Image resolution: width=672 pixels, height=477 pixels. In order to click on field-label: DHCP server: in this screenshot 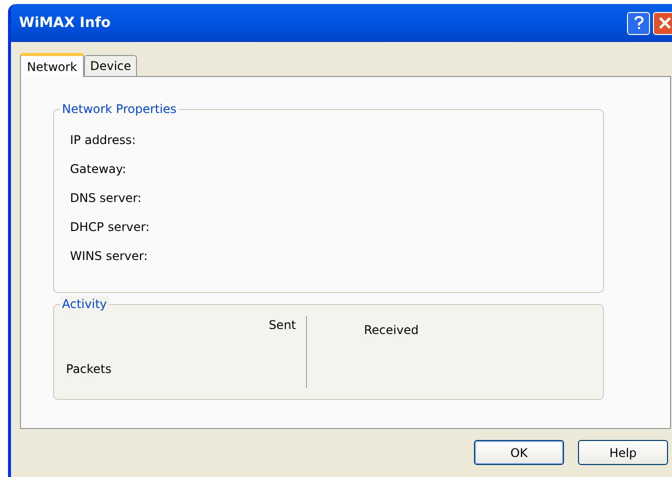, I will do `click(110, 227)`.